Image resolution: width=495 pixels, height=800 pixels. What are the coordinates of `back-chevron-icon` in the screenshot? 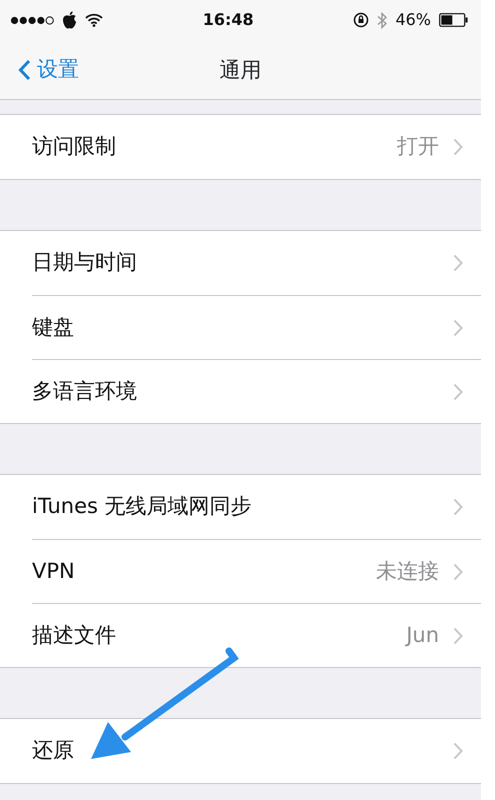 It's located at (24, 69).